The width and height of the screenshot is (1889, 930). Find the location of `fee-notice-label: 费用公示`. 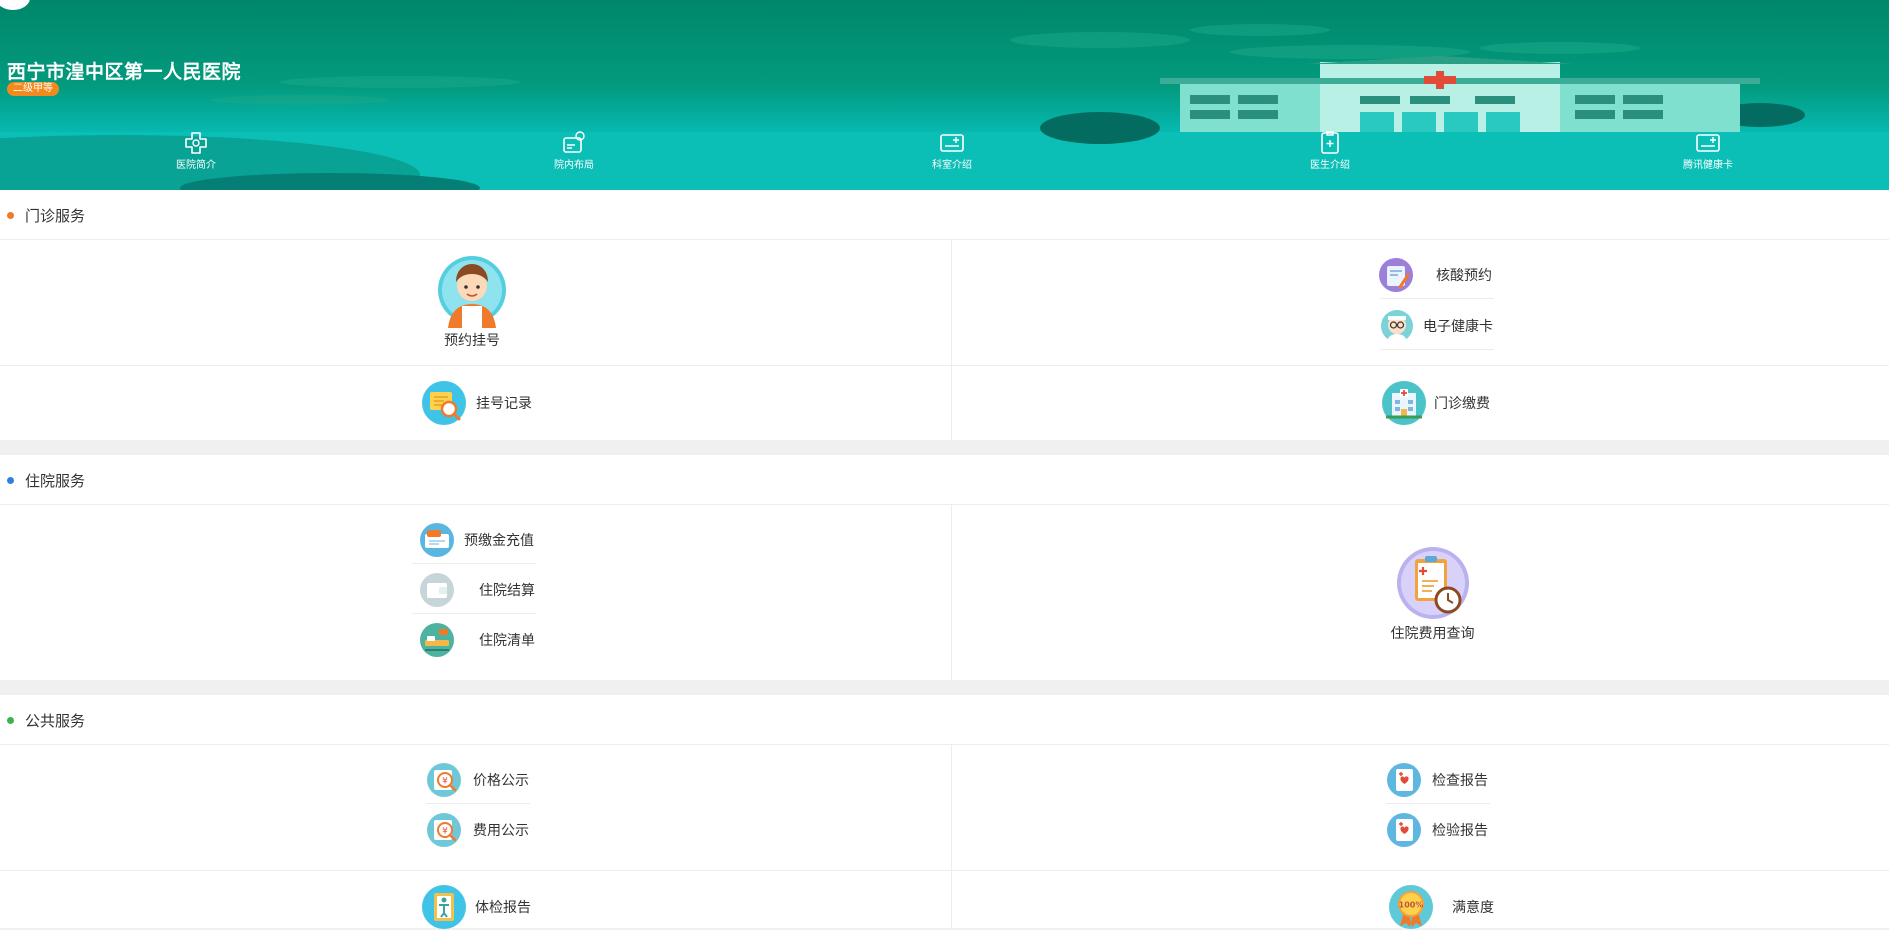

fee-notice-label: 费用公示 is located at coordinates (501, 831).